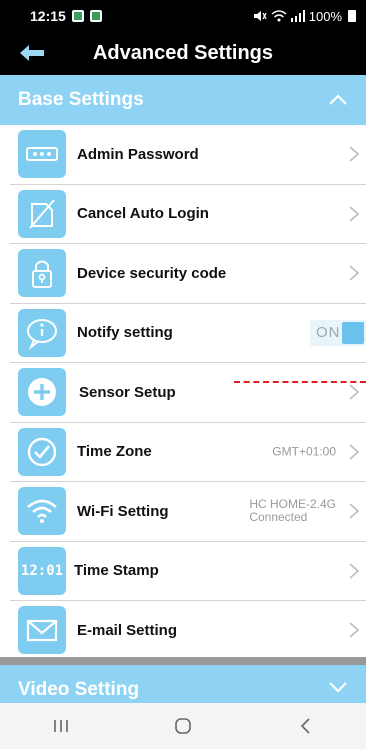  I want to click on section-base-settings: Base Settings, so click(183, 100).